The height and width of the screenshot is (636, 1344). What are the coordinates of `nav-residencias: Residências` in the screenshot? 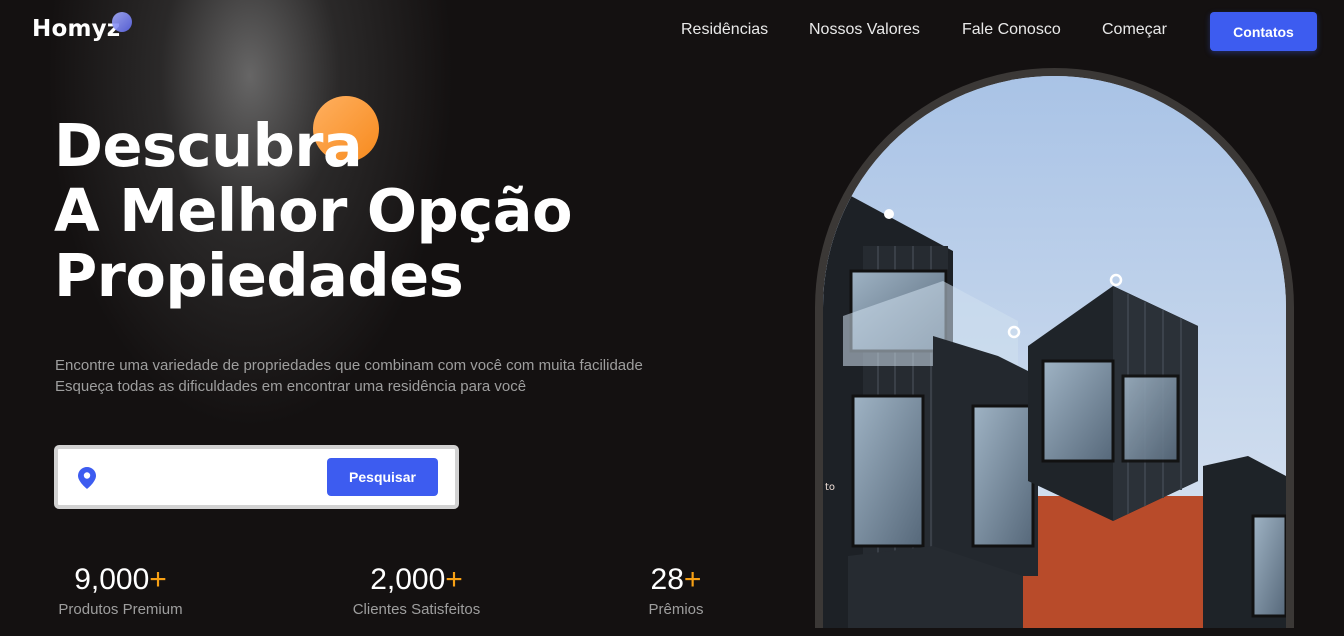 It's located at (724, 30).